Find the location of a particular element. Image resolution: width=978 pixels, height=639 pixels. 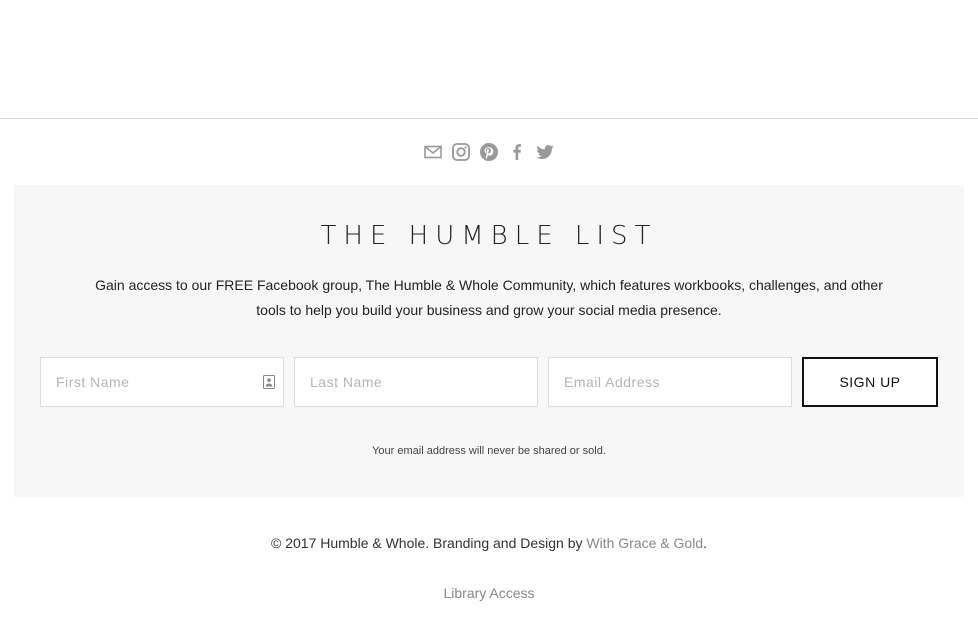

email-input is located at coordinates (670, 382).